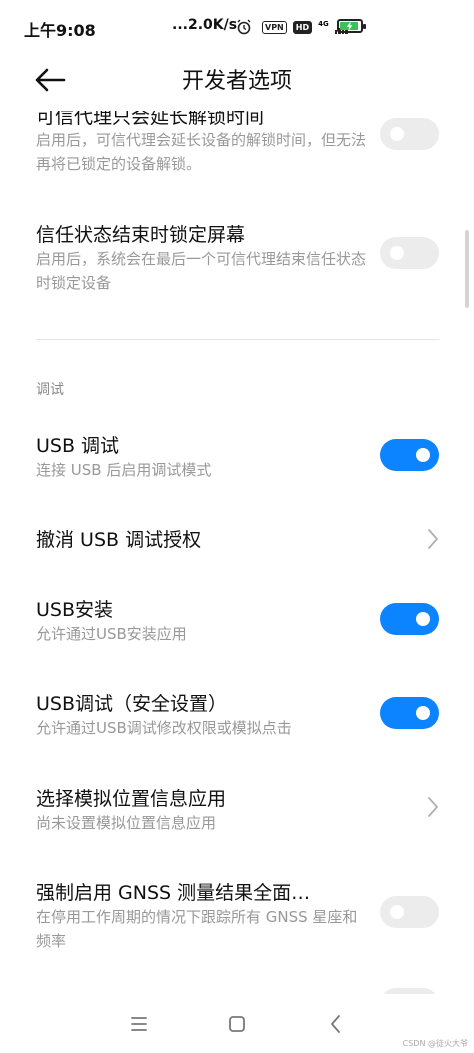  What do you see at coordinates (237, 541) in the screenshot?
I see `setting-revoke-usb-authorizations: 撤消 USB 调试授权` at bounding box center [237, 541].